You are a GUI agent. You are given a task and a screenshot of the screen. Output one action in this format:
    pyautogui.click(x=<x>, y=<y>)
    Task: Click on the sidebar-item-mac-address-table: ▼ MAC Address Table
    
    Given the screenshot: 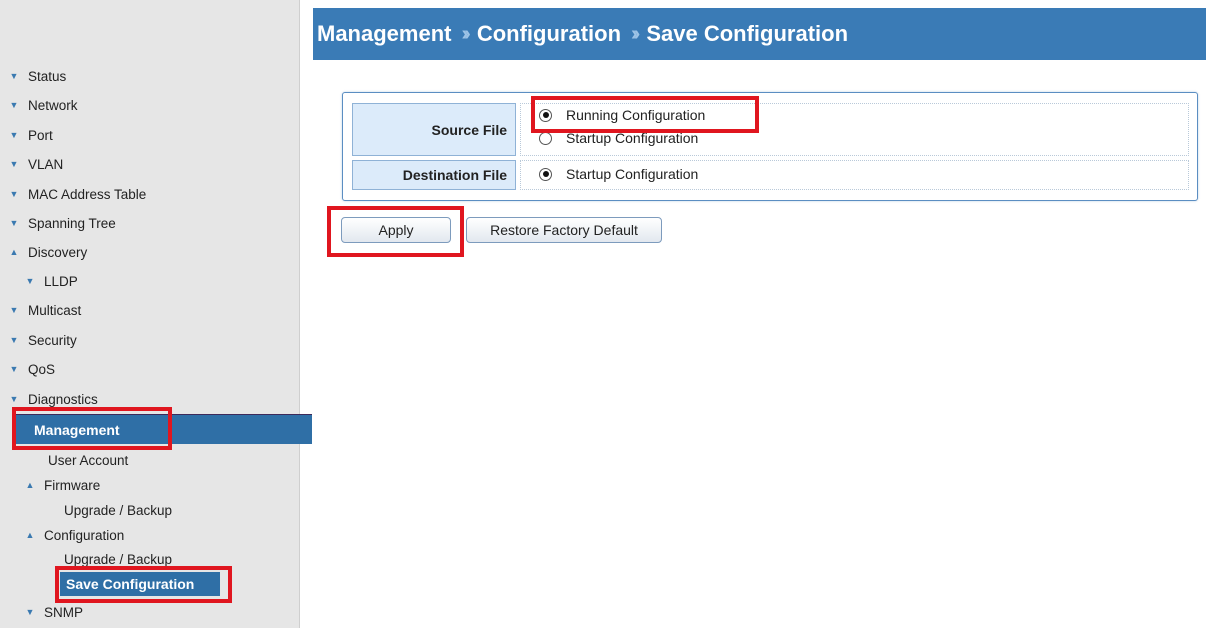 What is the action you would take?
    pyautogui.click(x=73, y=194)
    